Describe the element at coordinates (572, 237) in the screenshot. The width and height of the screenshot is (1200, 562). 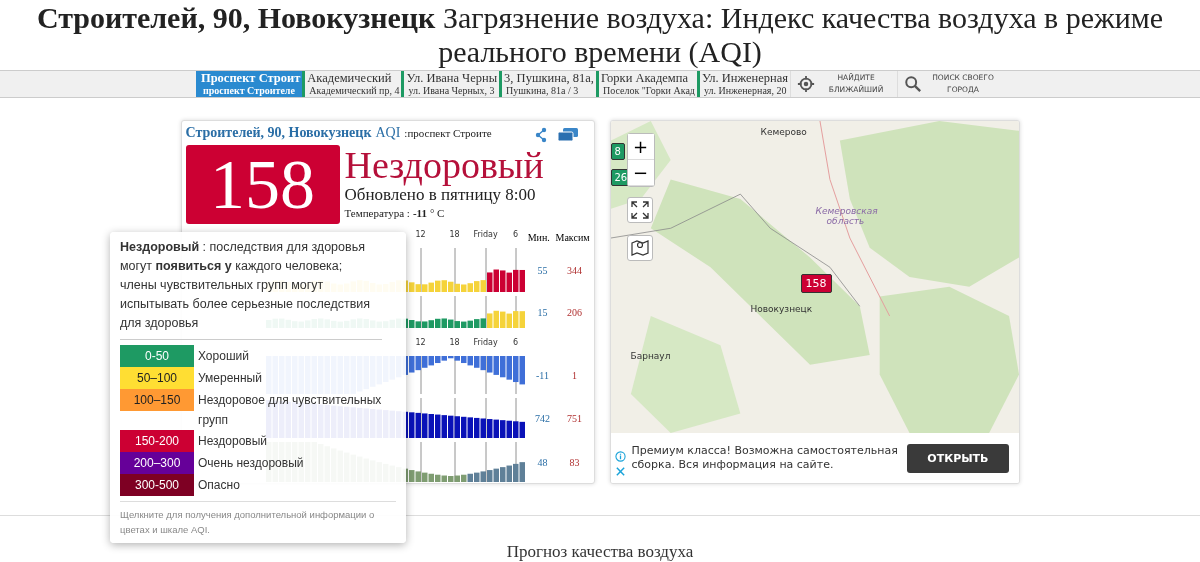
I see `column-header: Максим` at that location.